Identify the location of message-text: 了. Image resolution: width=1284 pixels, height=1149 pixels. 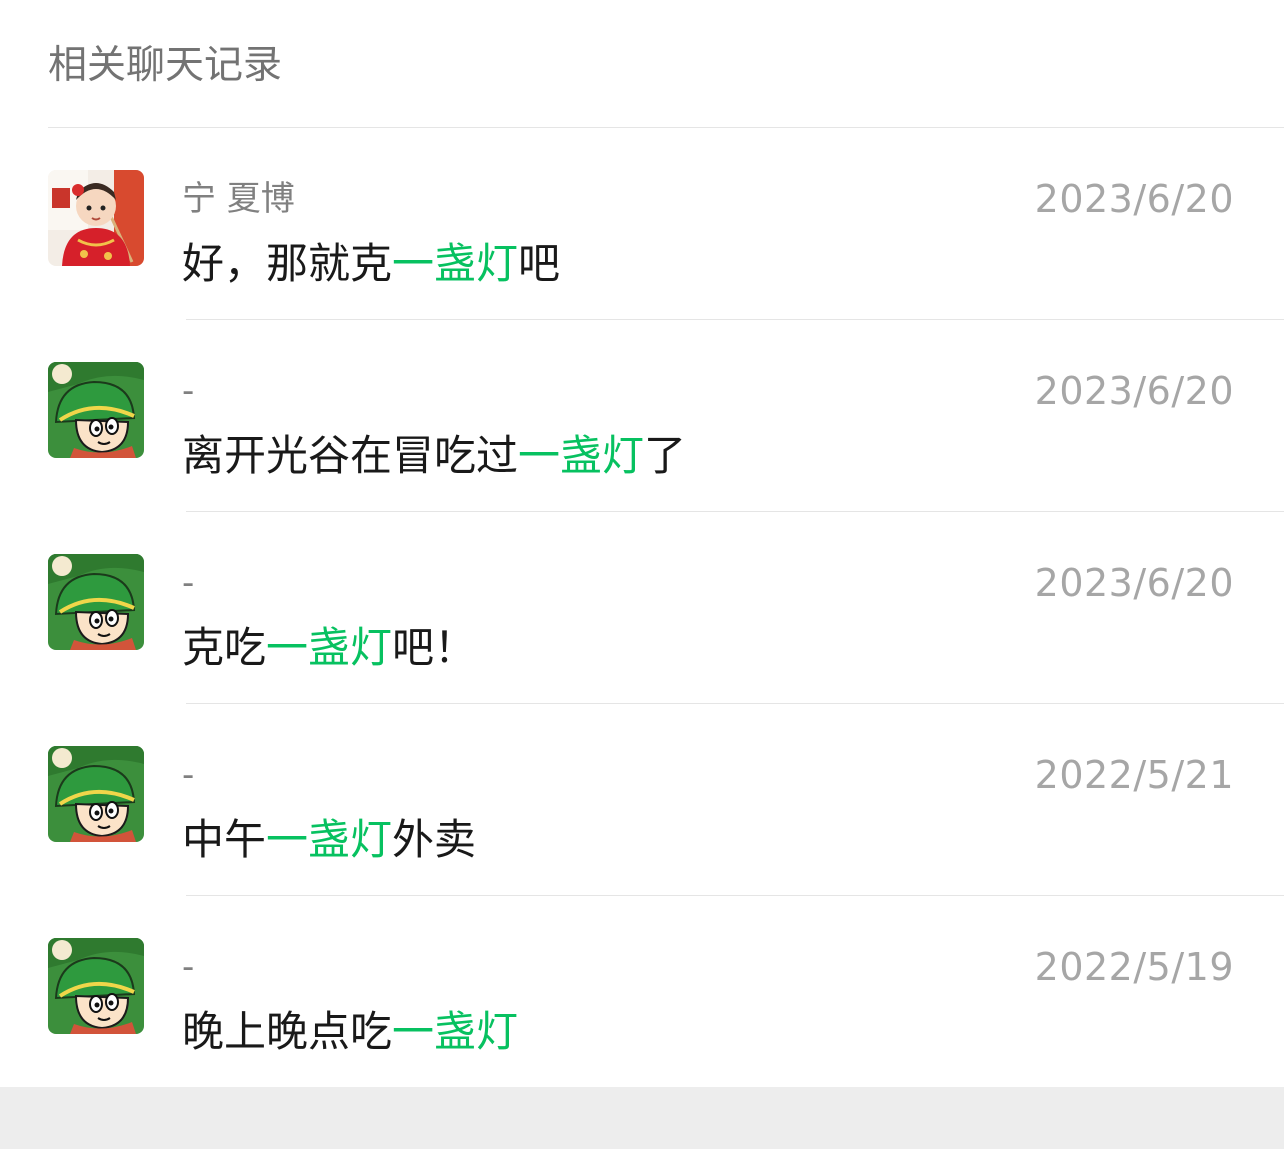
(665, 455).